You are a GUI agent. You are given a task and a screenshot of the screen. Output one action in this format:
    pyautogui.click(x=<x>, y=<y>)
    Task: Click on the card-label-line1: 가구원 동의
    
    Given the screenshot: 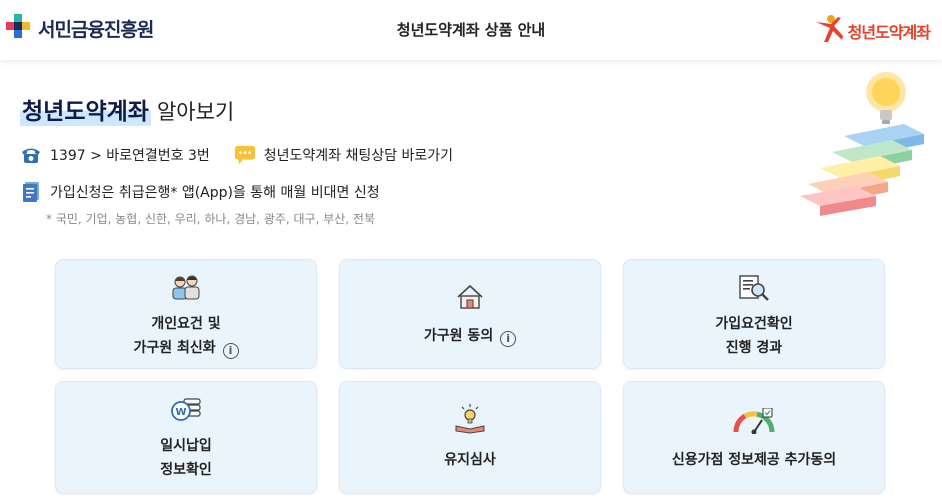 What is the action you would take?
    pyautogui.click(x=458, y=336)
    